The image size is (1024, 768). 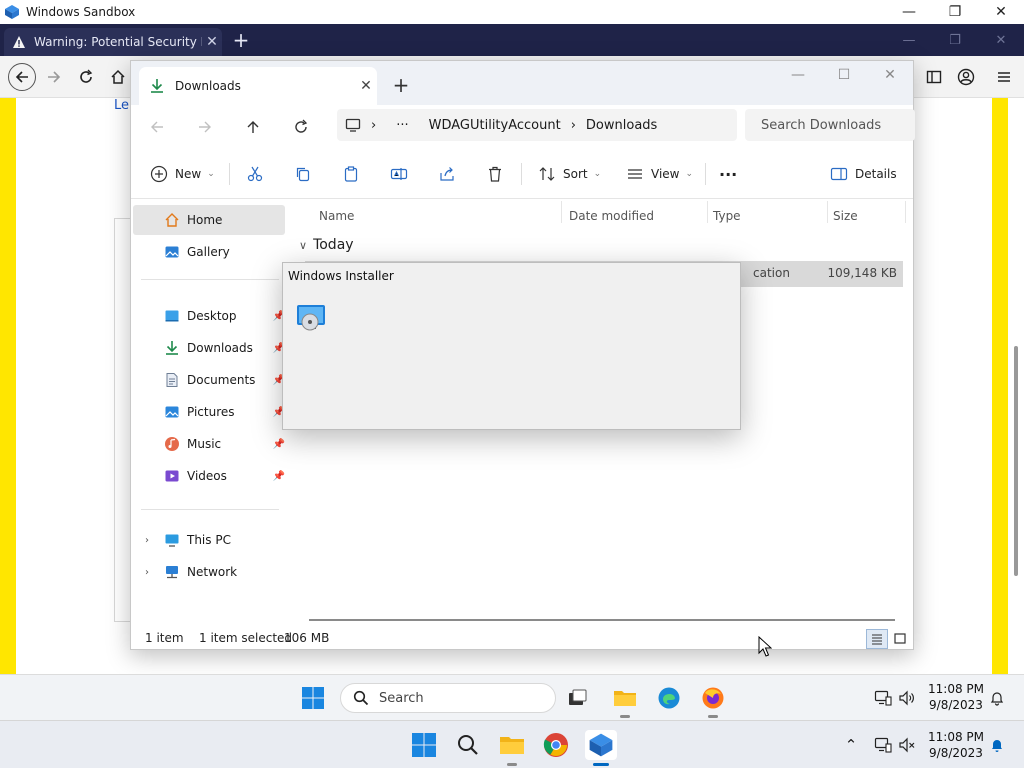 I want to click on monitor-icon, so click(x=353, y=125).